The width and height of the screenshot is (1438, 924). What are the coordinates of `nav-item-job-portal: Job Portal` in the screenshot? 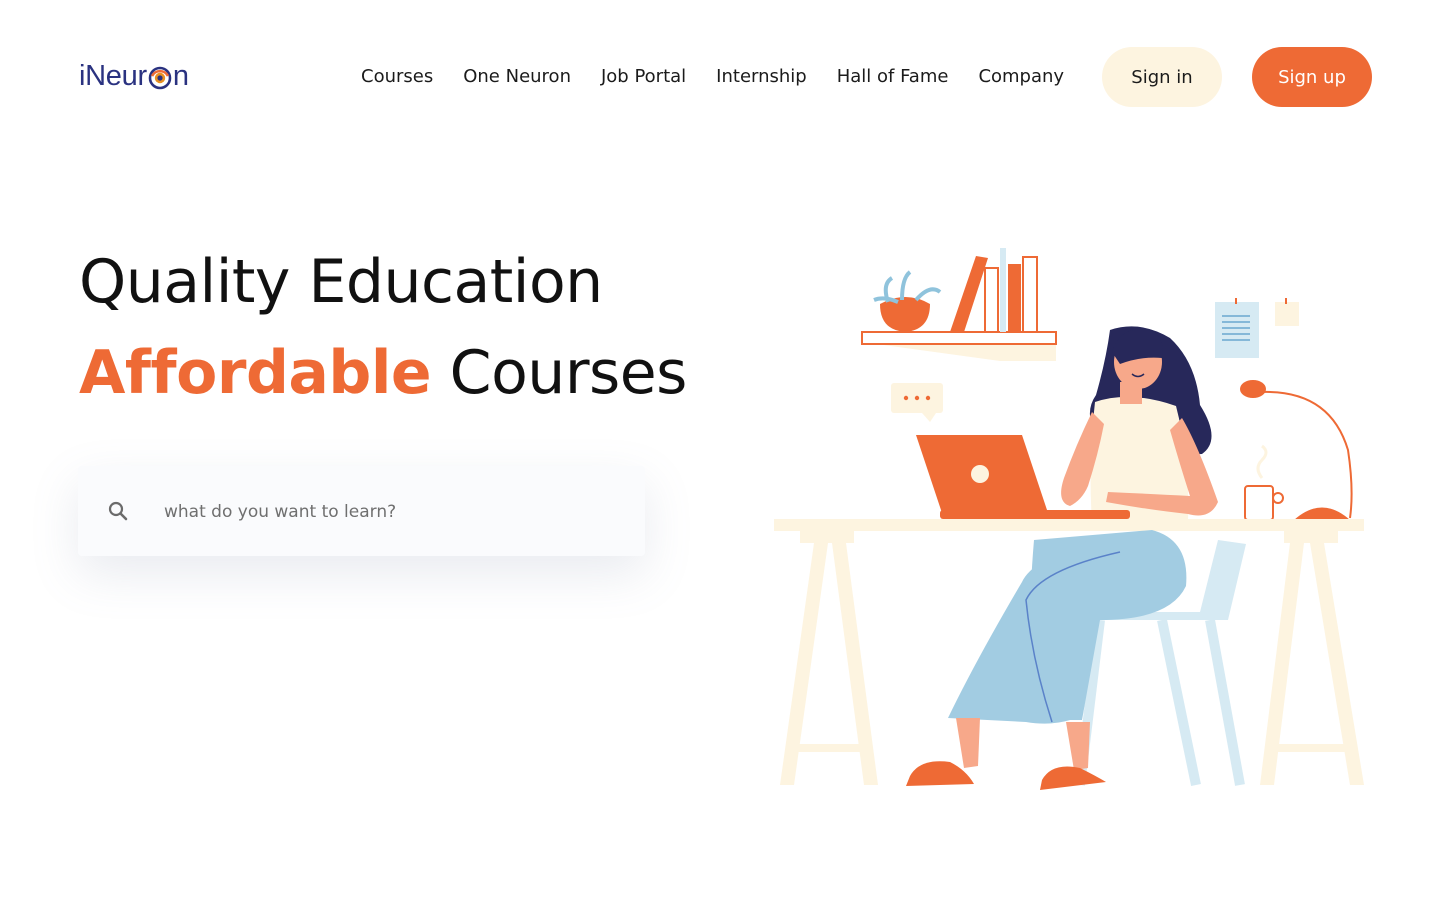 It's located at (643, 77).